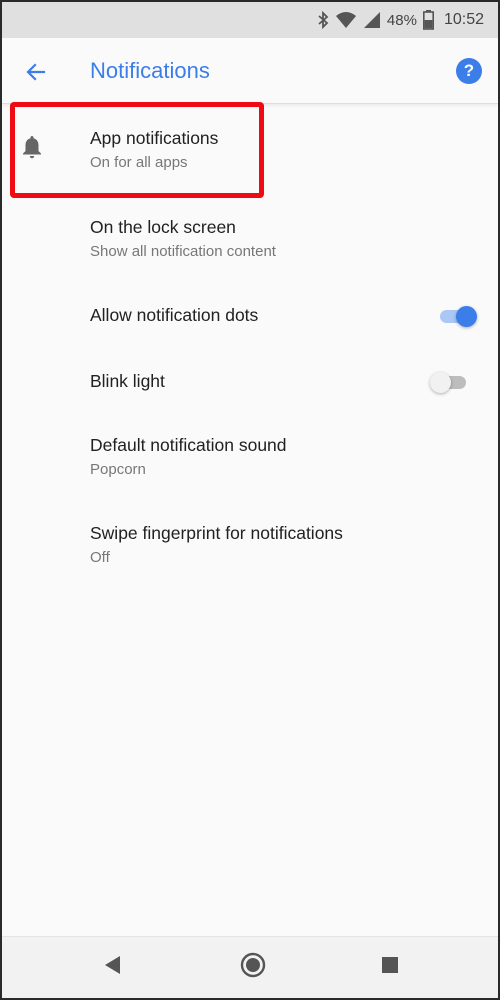 The width and height of the screenshot is (500, 1000). I want to click on setting-blink-light: Blink light, so click(250, 389).